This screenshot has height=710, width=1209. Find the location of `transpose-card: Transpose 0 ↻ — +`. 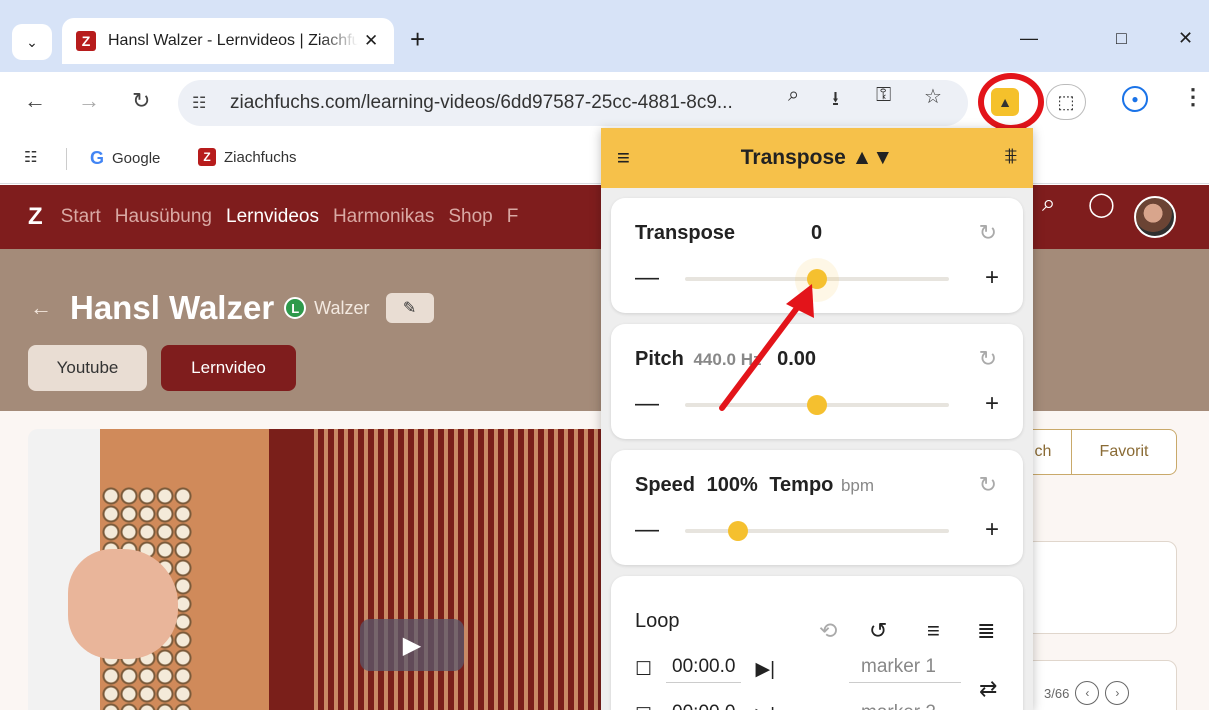

transpose-card: Transpose 0 ↻ — + is located at coordinates (817, 255).